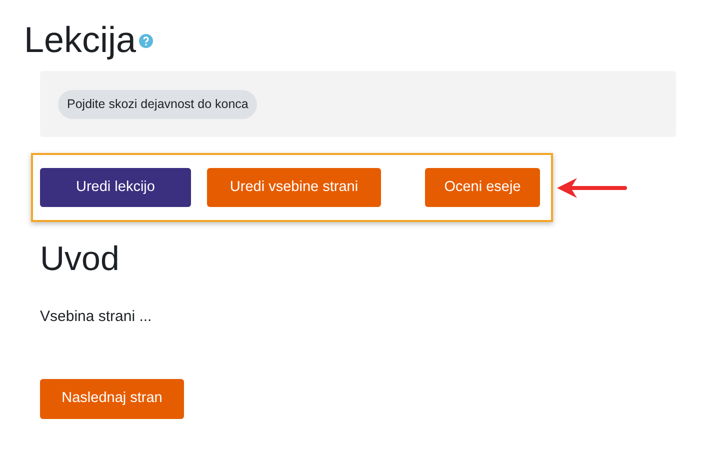 This screenshot has width=706, height=449. I want to click on activity-badge: Pojdite skozi dejavnost do konca, so click(158, 104).